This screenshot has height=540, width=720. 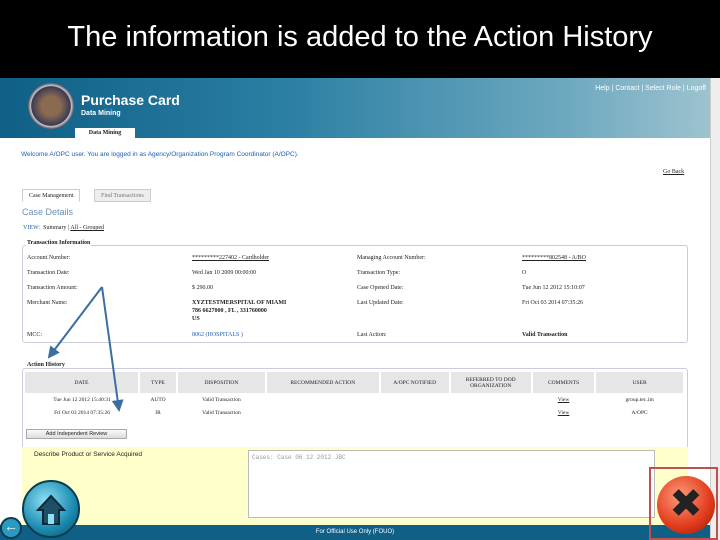 I want to click on close-icon: ✖, so click(x=686, y=505).